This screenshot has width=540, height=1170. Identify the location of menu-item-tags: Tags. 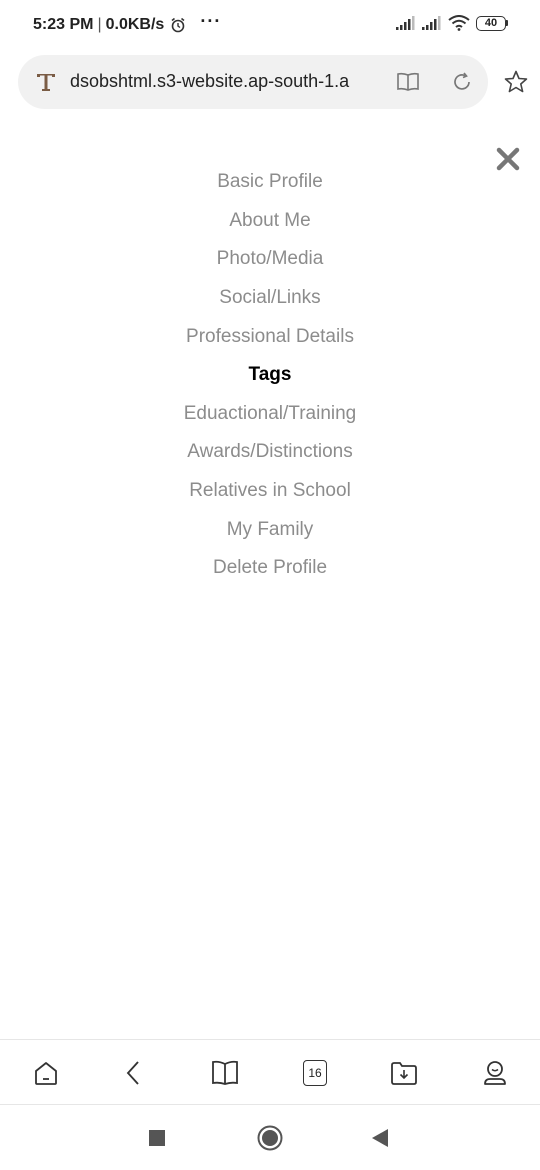
(270, 375).